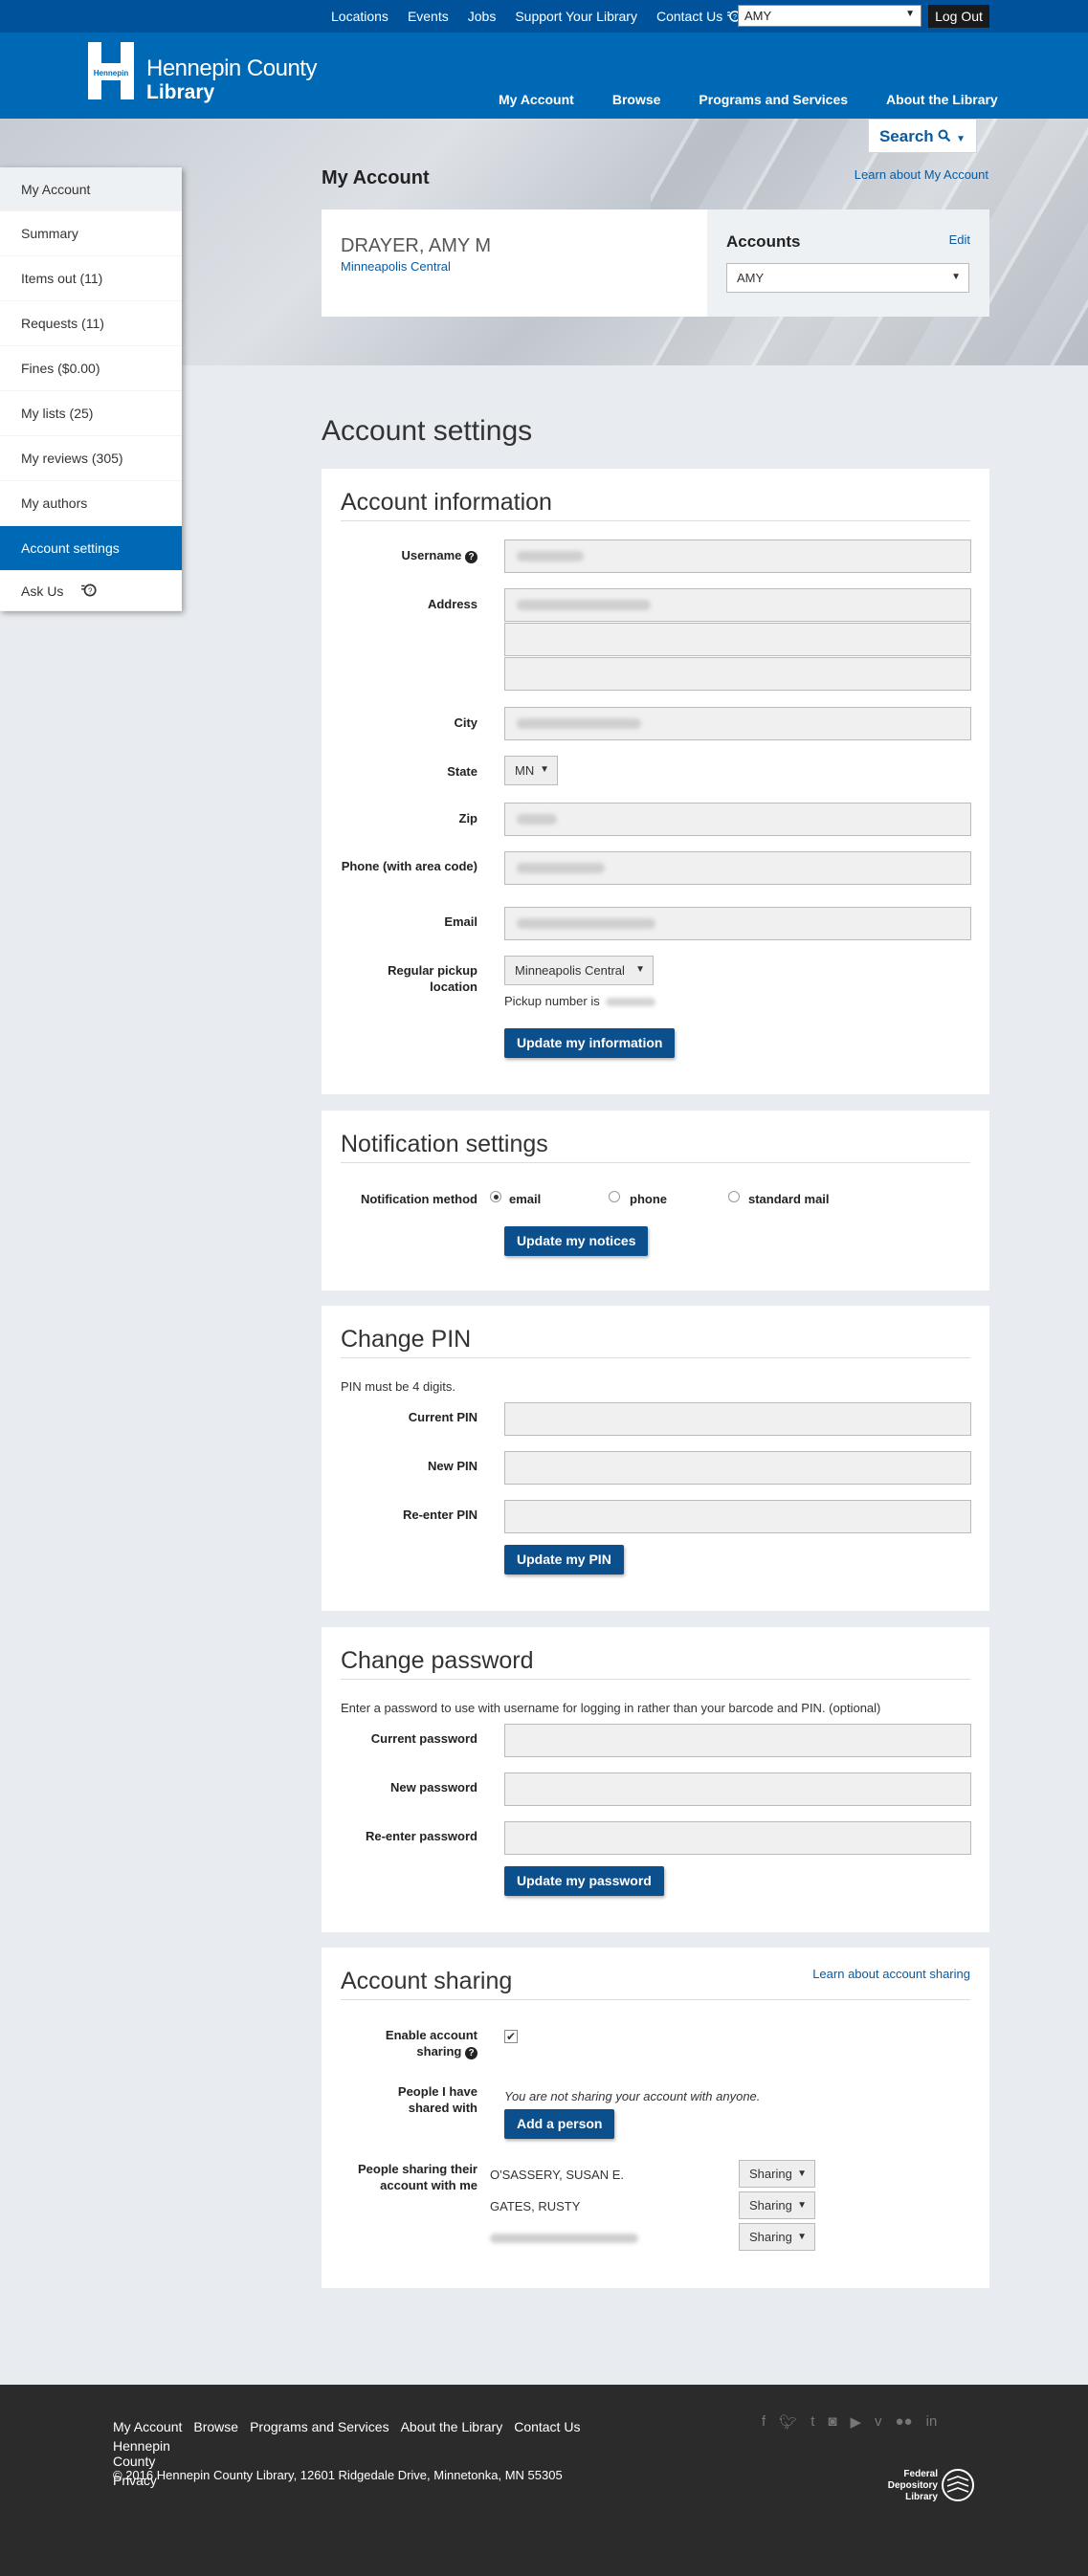 This screenshot has width=1088, height=2576. I want to click on update-password-button: Update my password, so click(584, 1881).